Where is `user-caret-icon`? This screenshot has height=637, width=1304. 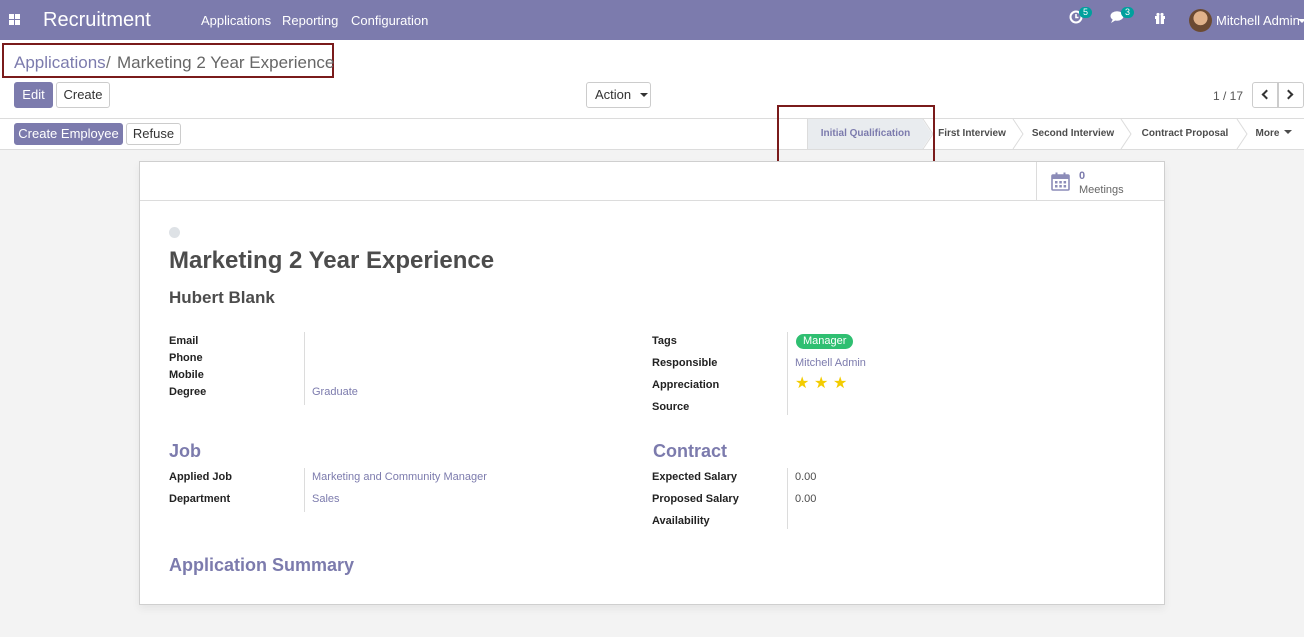 user-caret-icon is located at coordinates (1301, 21).